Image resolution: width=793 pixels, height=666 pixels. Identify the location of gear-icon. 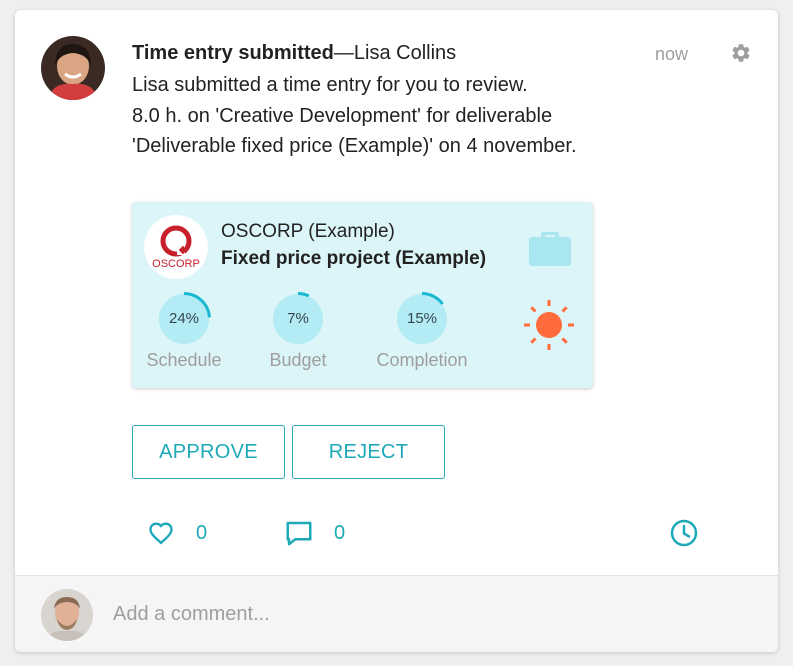
(741, 53).